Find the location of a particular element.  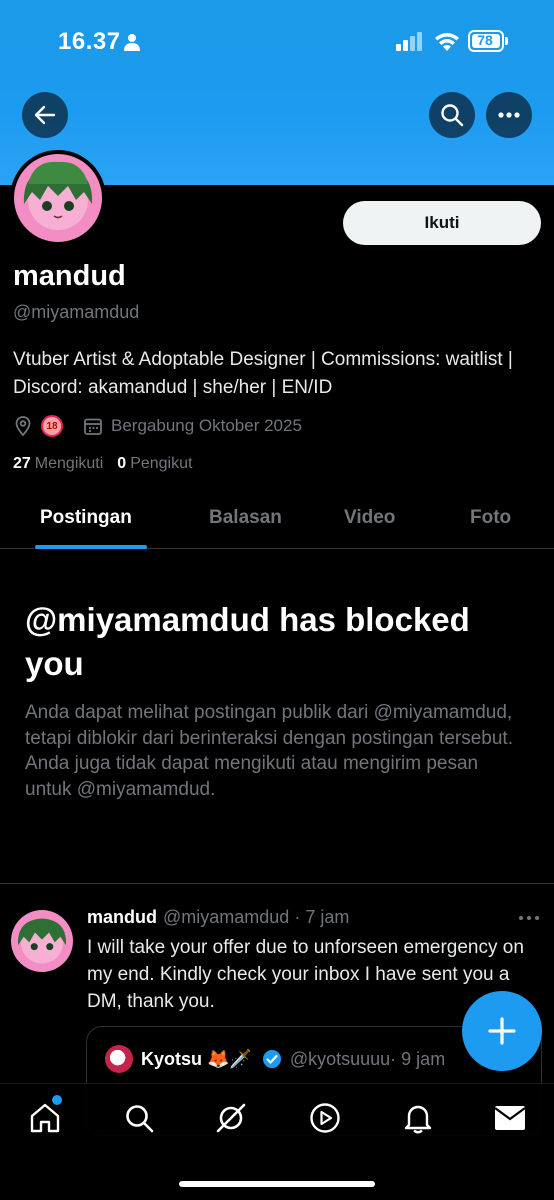

video-play-icon is located at coordinates (325, 1118).